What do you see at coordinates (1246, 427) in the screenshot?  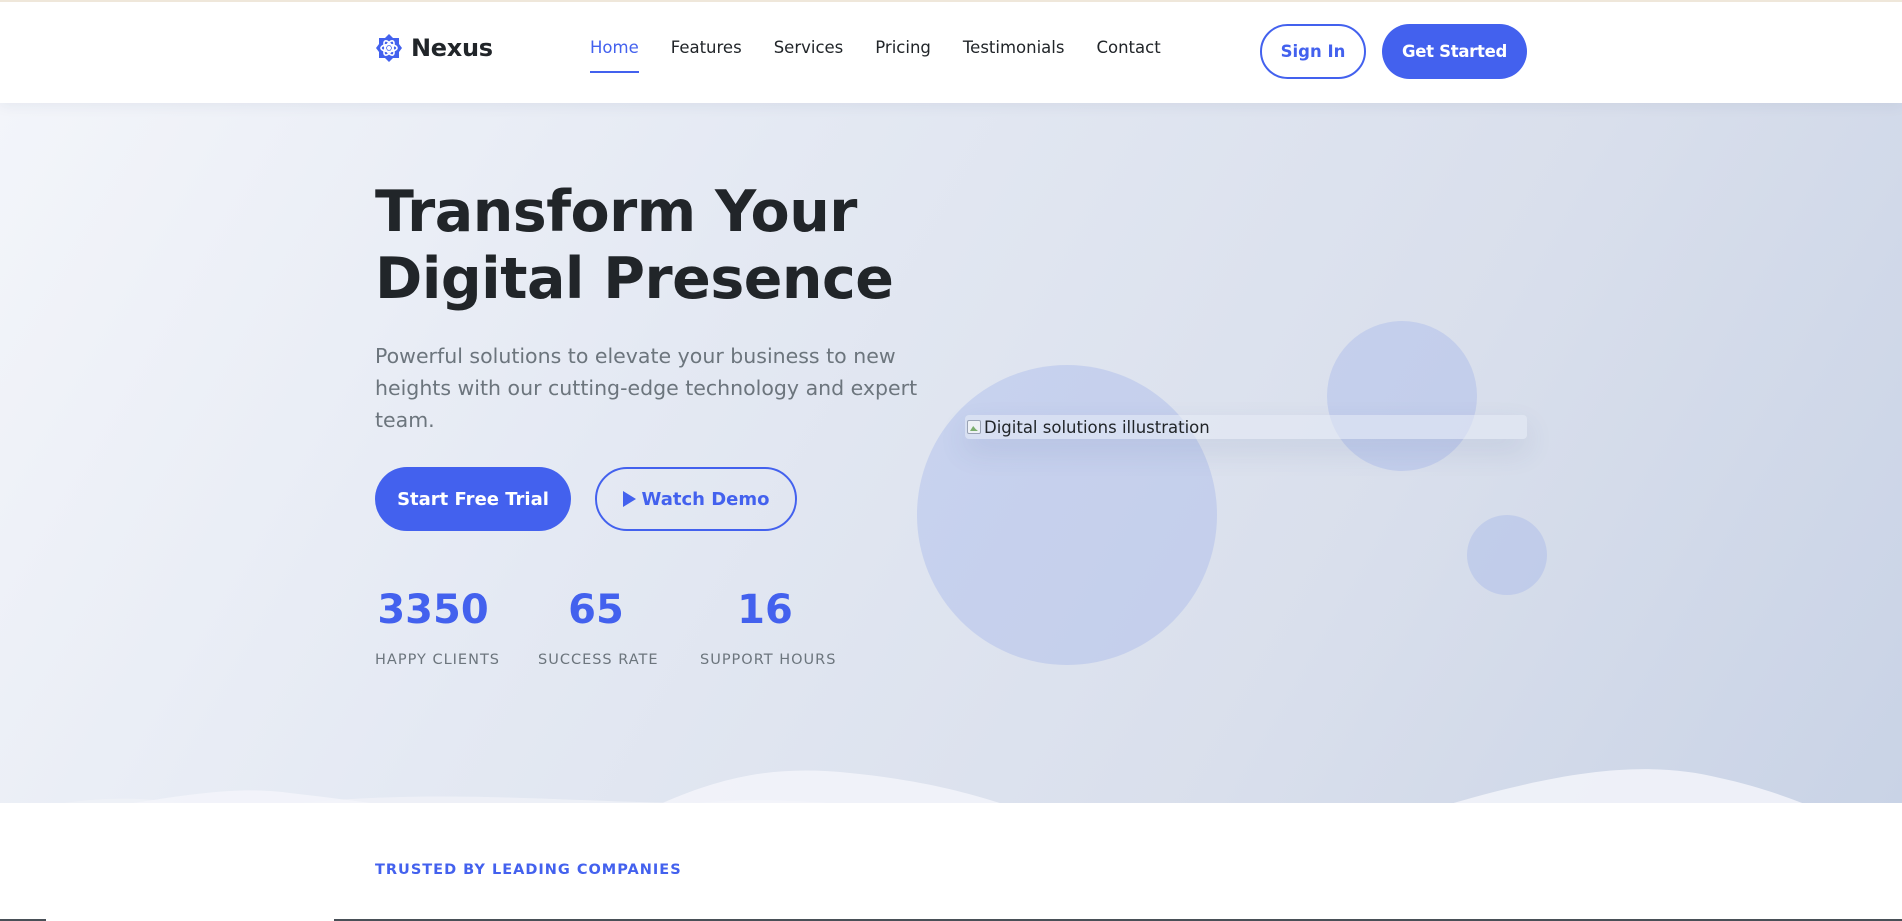 I see `hero-illustration-image: Digital solutions illustration` at bounding box center [1246, 427].